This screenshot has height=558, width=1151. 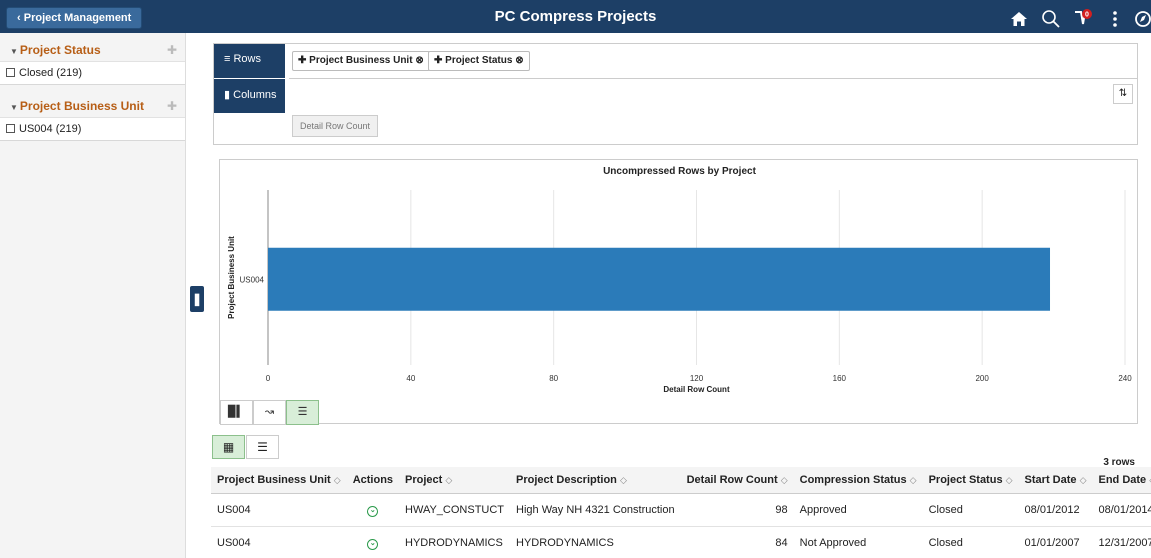 What do you see at coordinates (737, 542) in the screenshot?
I see `cell-detail-row-count: 84` at bounding box center [737, 542].